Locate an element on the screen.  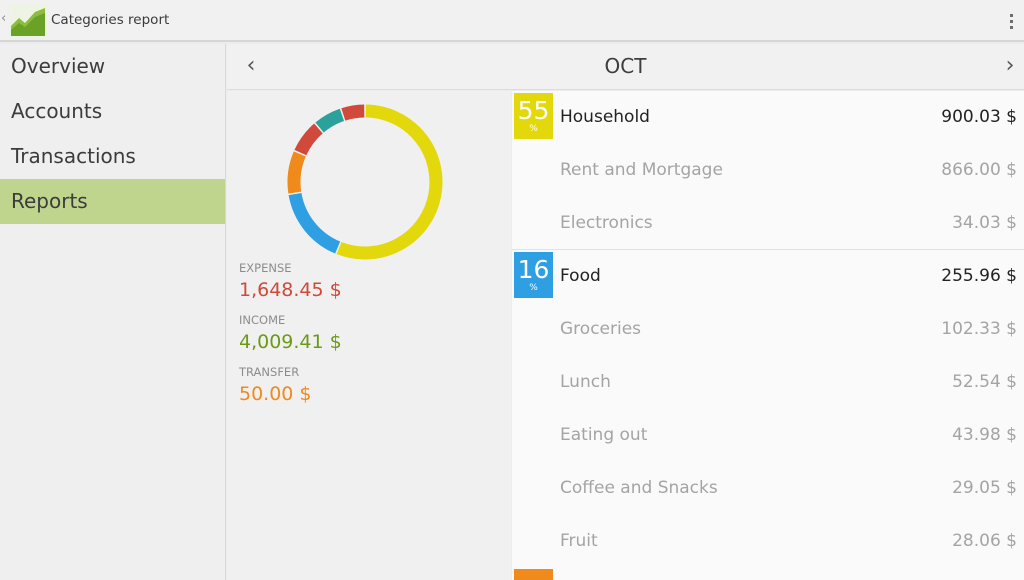
sidebar-item-transactions: Transactions is located at coordinates (112, 156).